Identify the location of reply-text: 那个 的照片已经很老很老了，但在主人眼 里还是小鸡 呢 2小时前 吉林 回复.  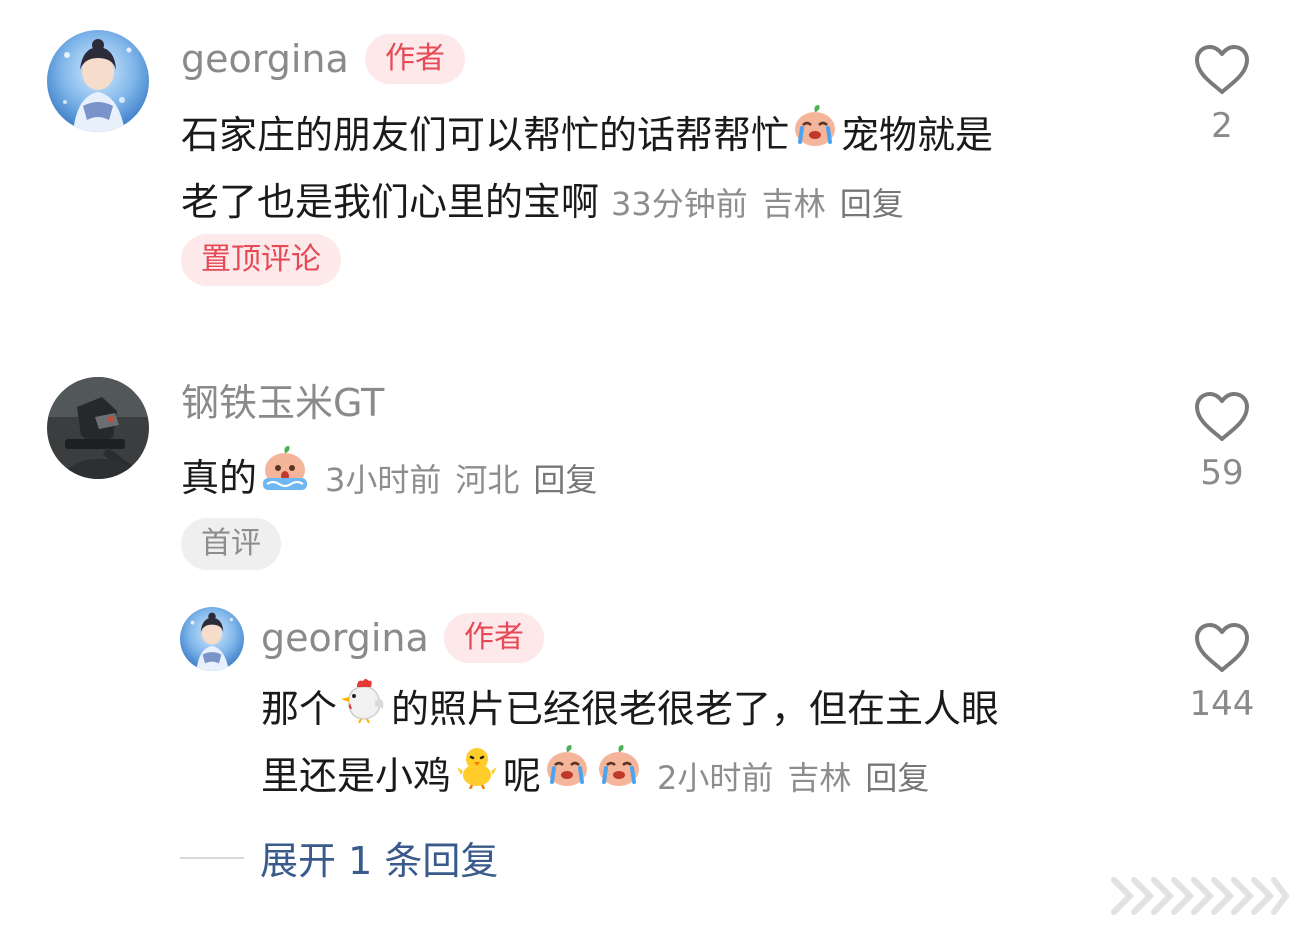
(630, 744).